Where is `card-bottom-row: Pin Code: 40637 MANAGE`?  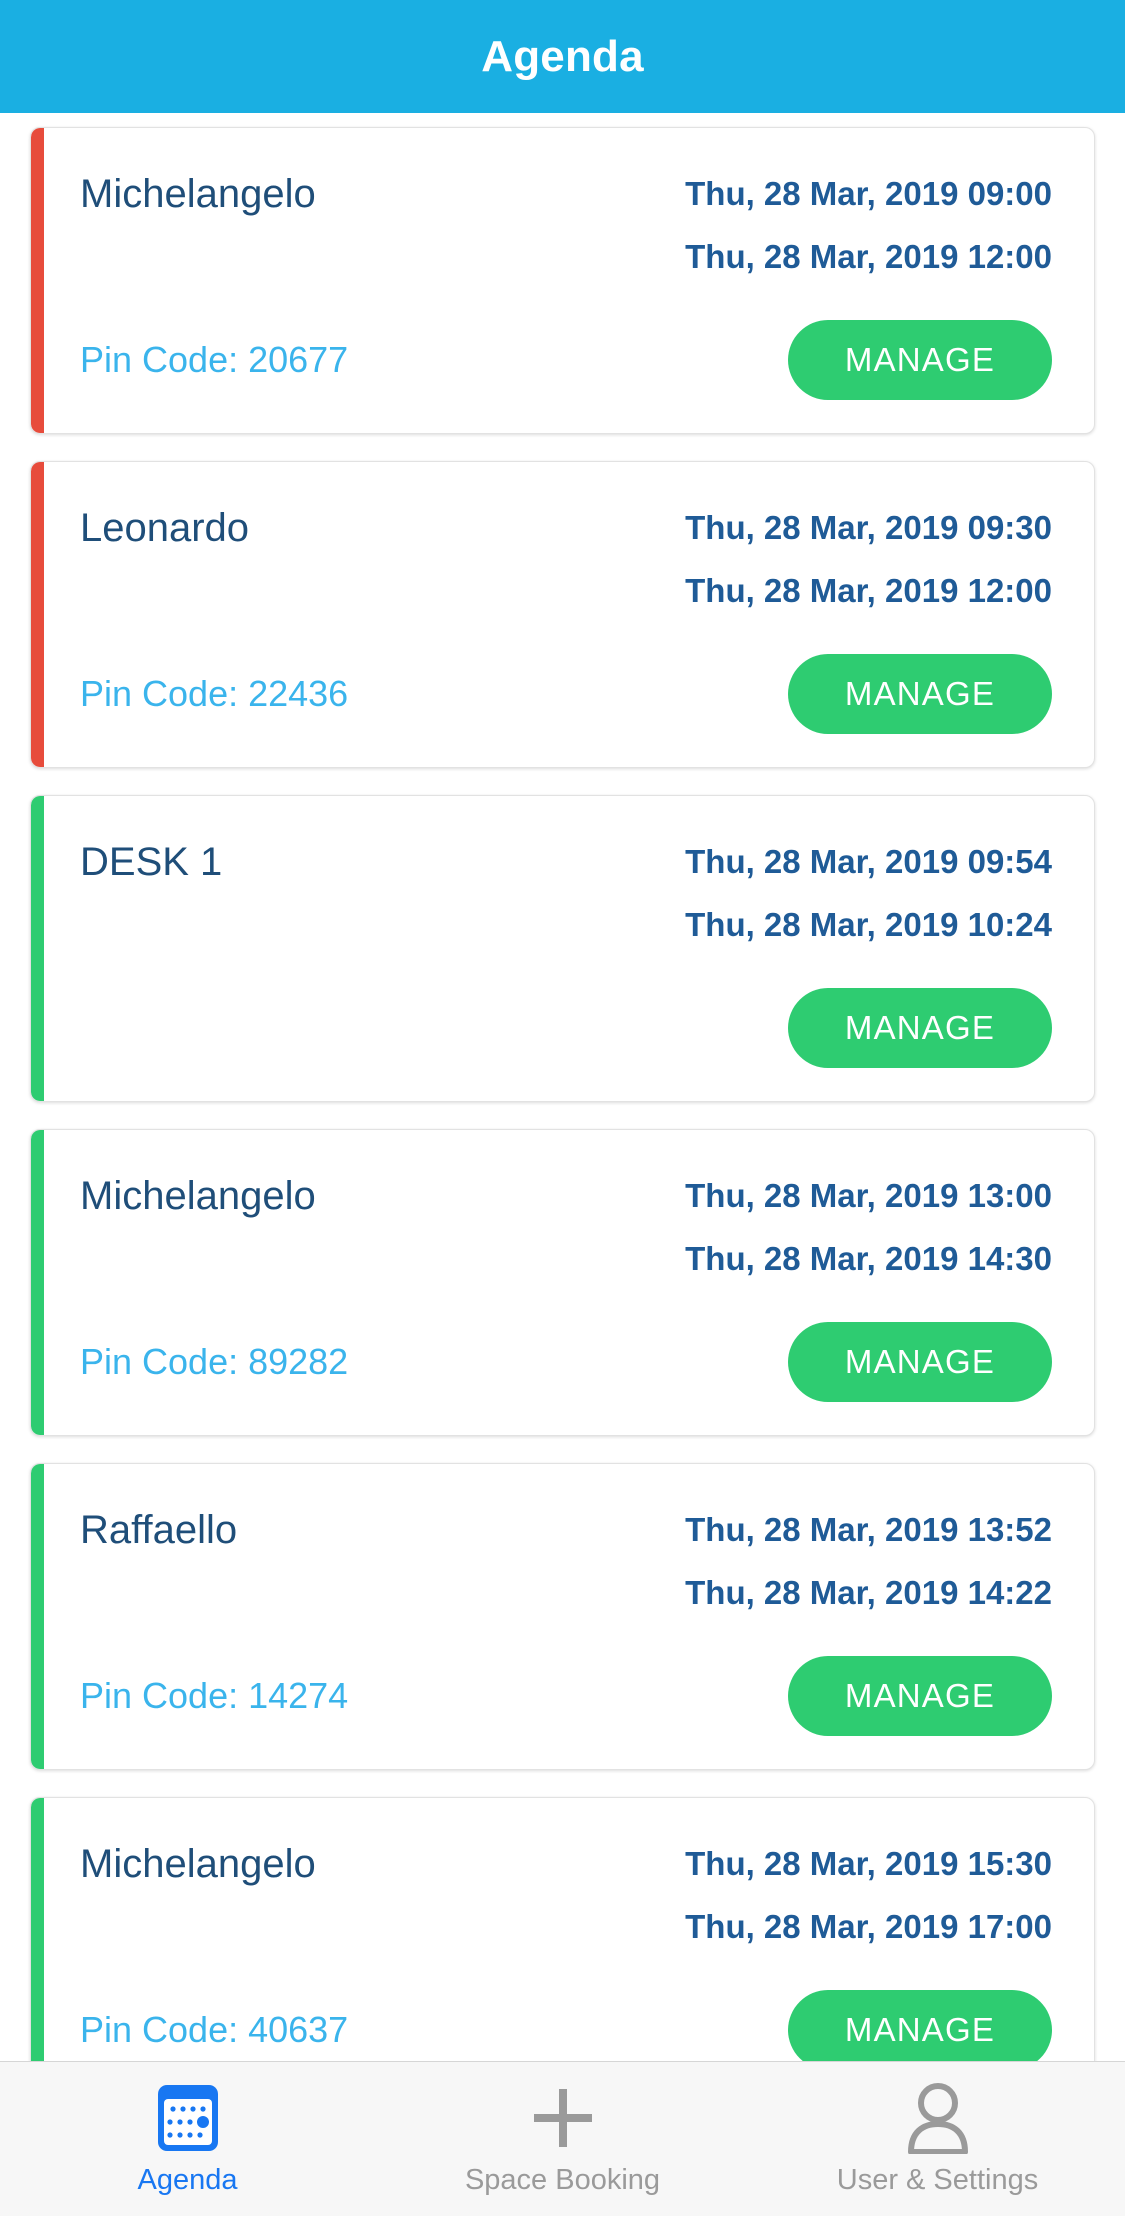
card-bottom-row: Pin Code: 40637 MANAGE is located at coordinates (569, 2030).